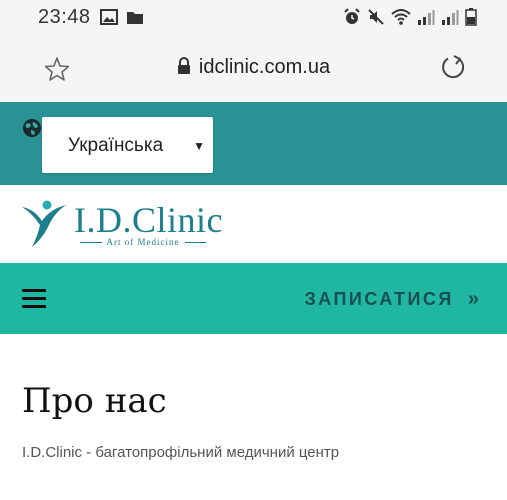 Image resolution: width=507 pixels, height=500 pixels. Describe the element at coordinates (453, 68) in the screenshot. I see `reload-icon` at that location.